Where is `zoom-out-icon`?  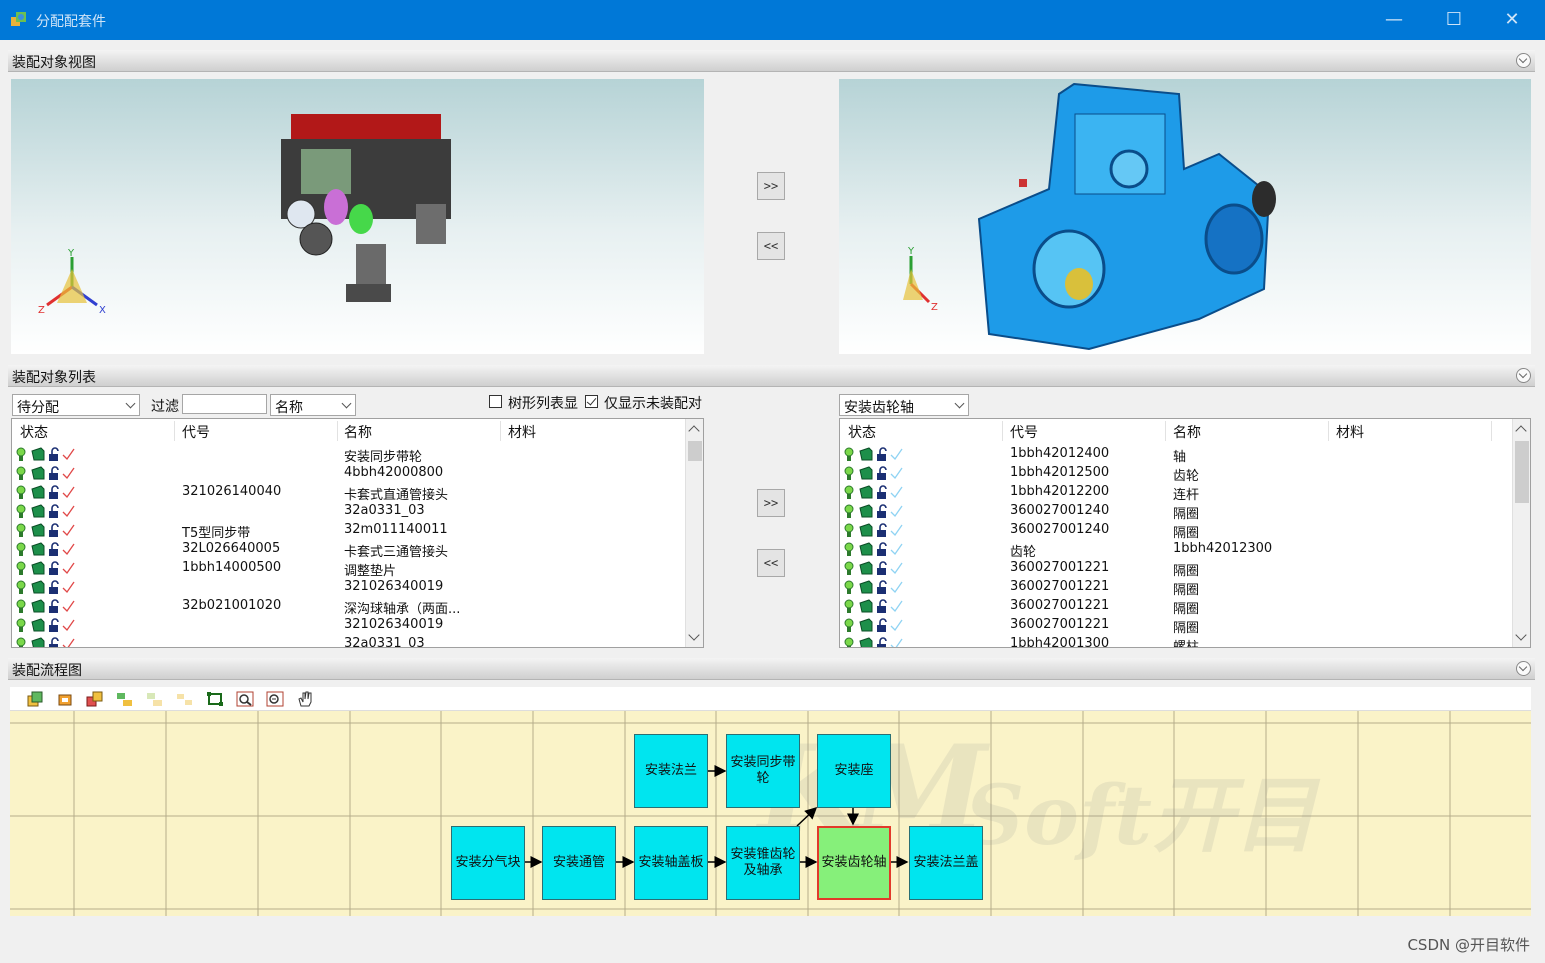
zoom-out-icon is located at coordinates (275, 699).